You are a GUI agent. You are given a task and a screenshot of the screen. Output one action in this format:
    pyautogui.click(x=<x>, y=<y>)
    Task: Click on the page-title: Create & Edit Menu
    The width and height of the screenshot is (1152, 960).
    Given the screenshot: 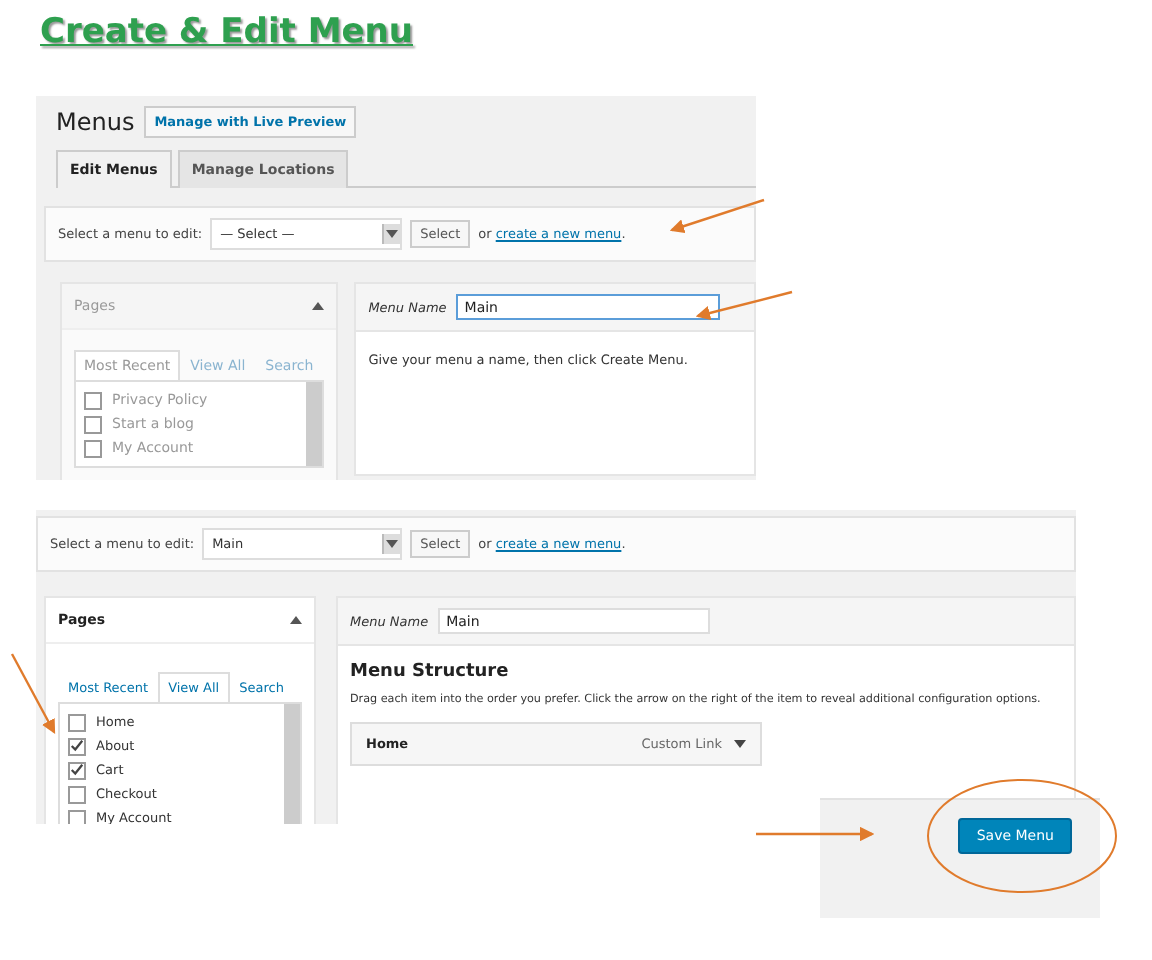 What is the action you would take?
    pyautogui.click(x=226, y=32)
    